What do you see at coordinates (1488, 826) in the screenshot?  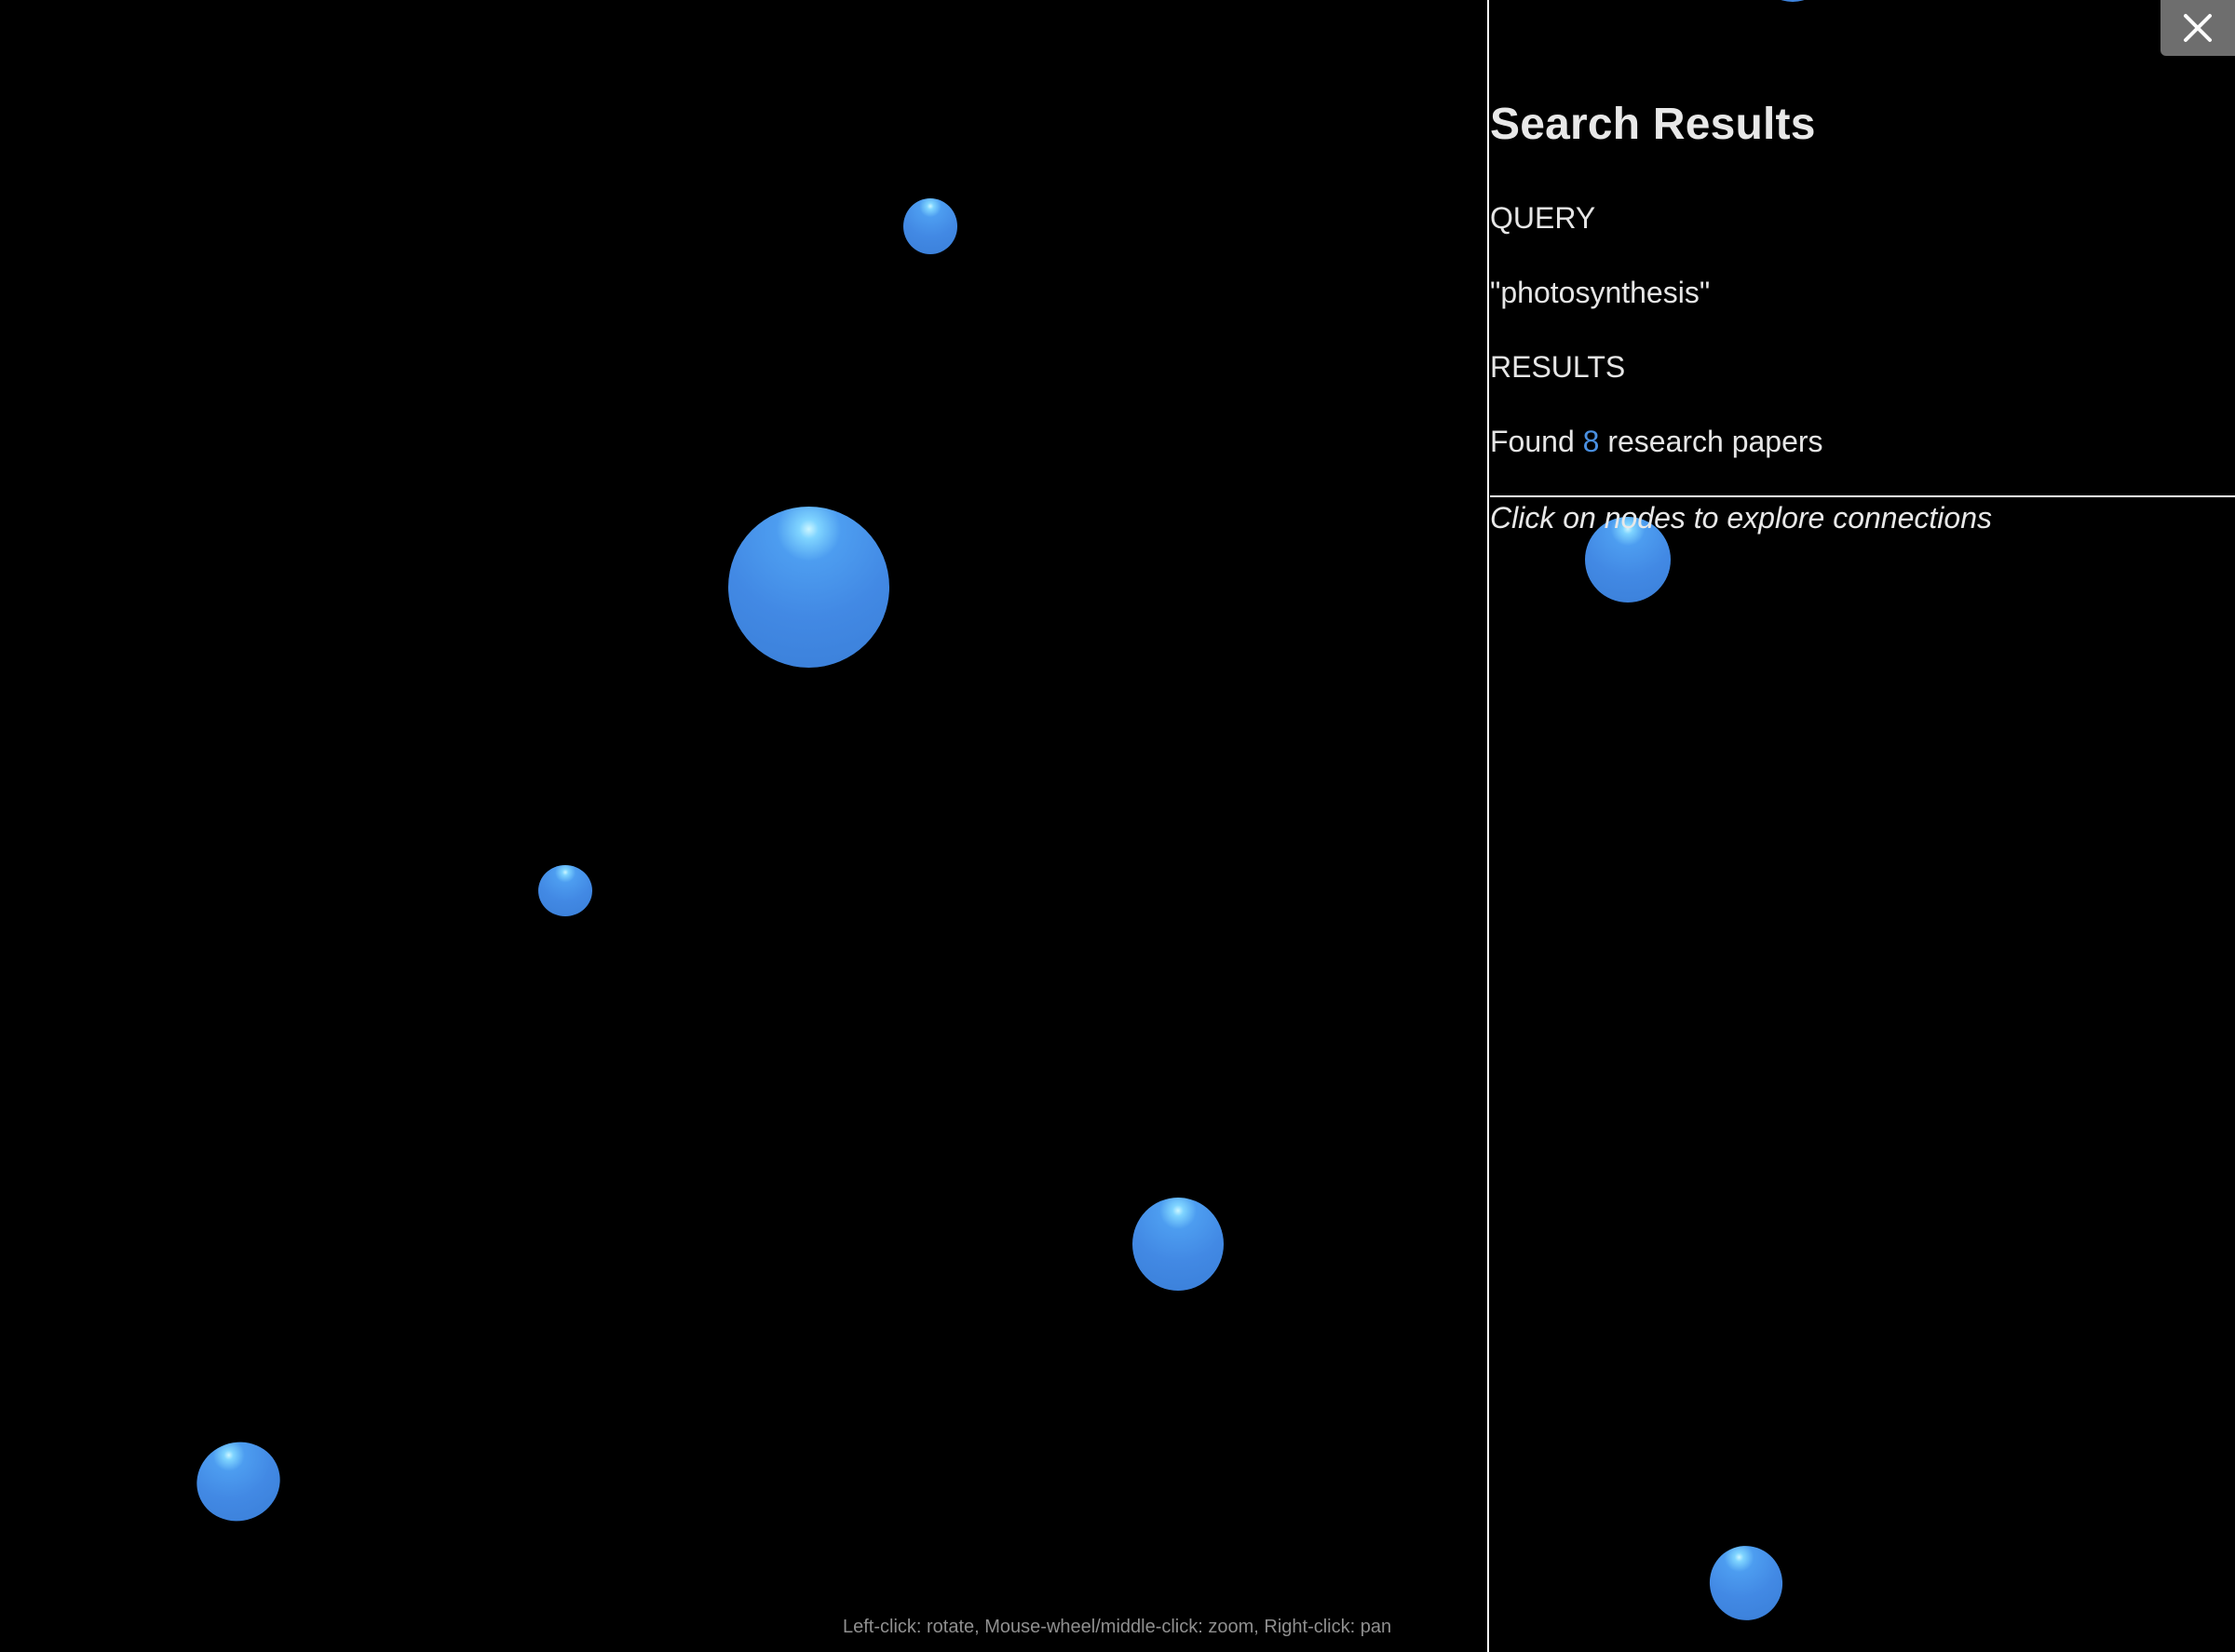 I see `panel-divider` at bounding box center [1488, 826].